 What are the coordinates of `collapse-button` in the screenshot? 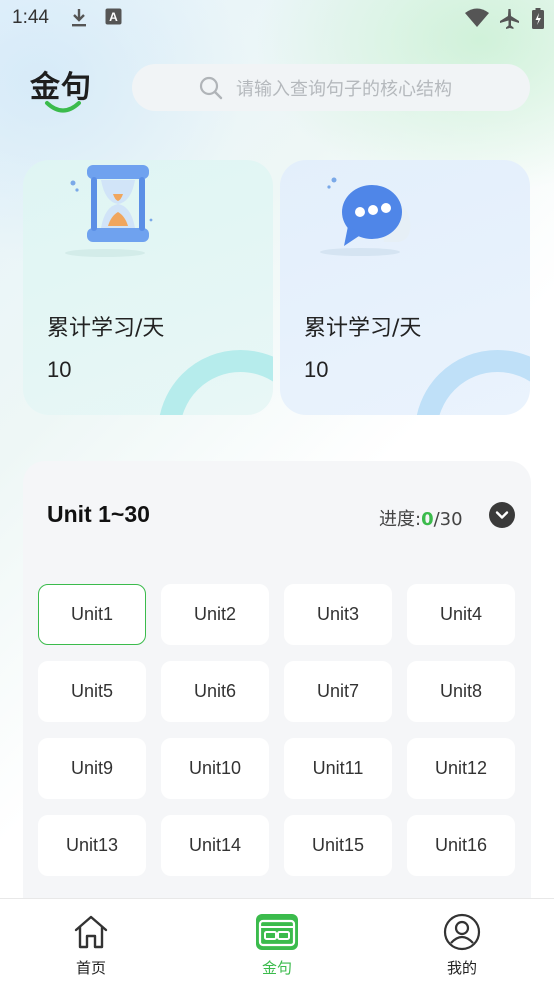 It's located at (502, 515).